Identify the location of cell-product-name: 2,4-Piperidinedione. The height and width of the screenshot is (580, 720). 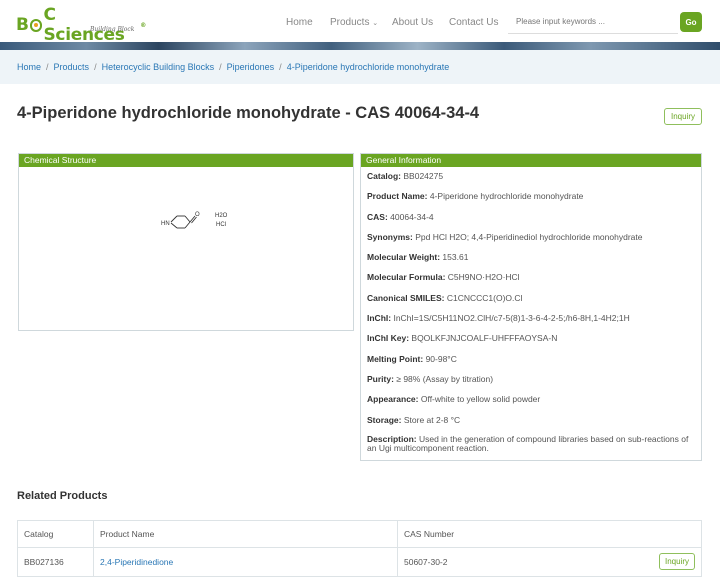
(245, 562).